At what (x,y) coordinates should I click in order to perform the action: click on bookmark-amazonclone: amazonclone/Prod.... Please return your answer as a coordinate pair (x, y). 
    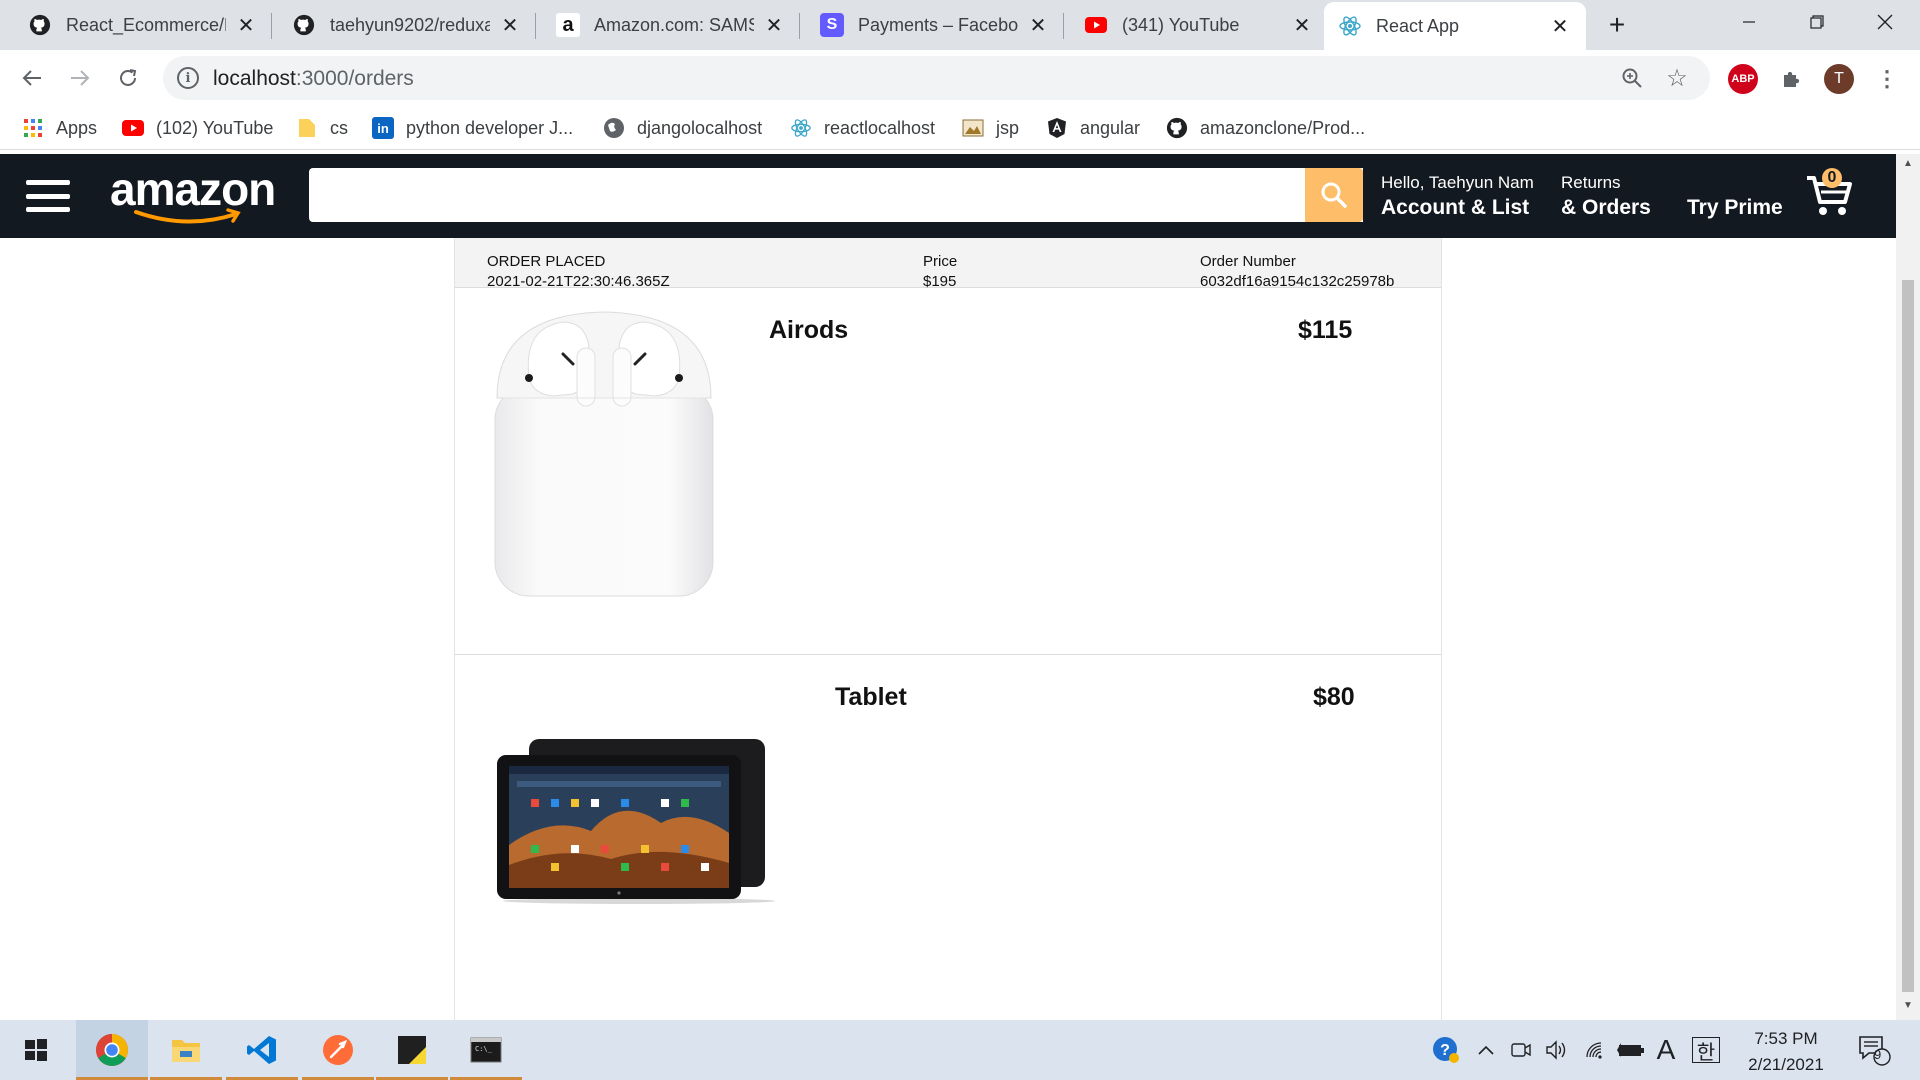
    Looking at the image, I should click on (1265, 128).